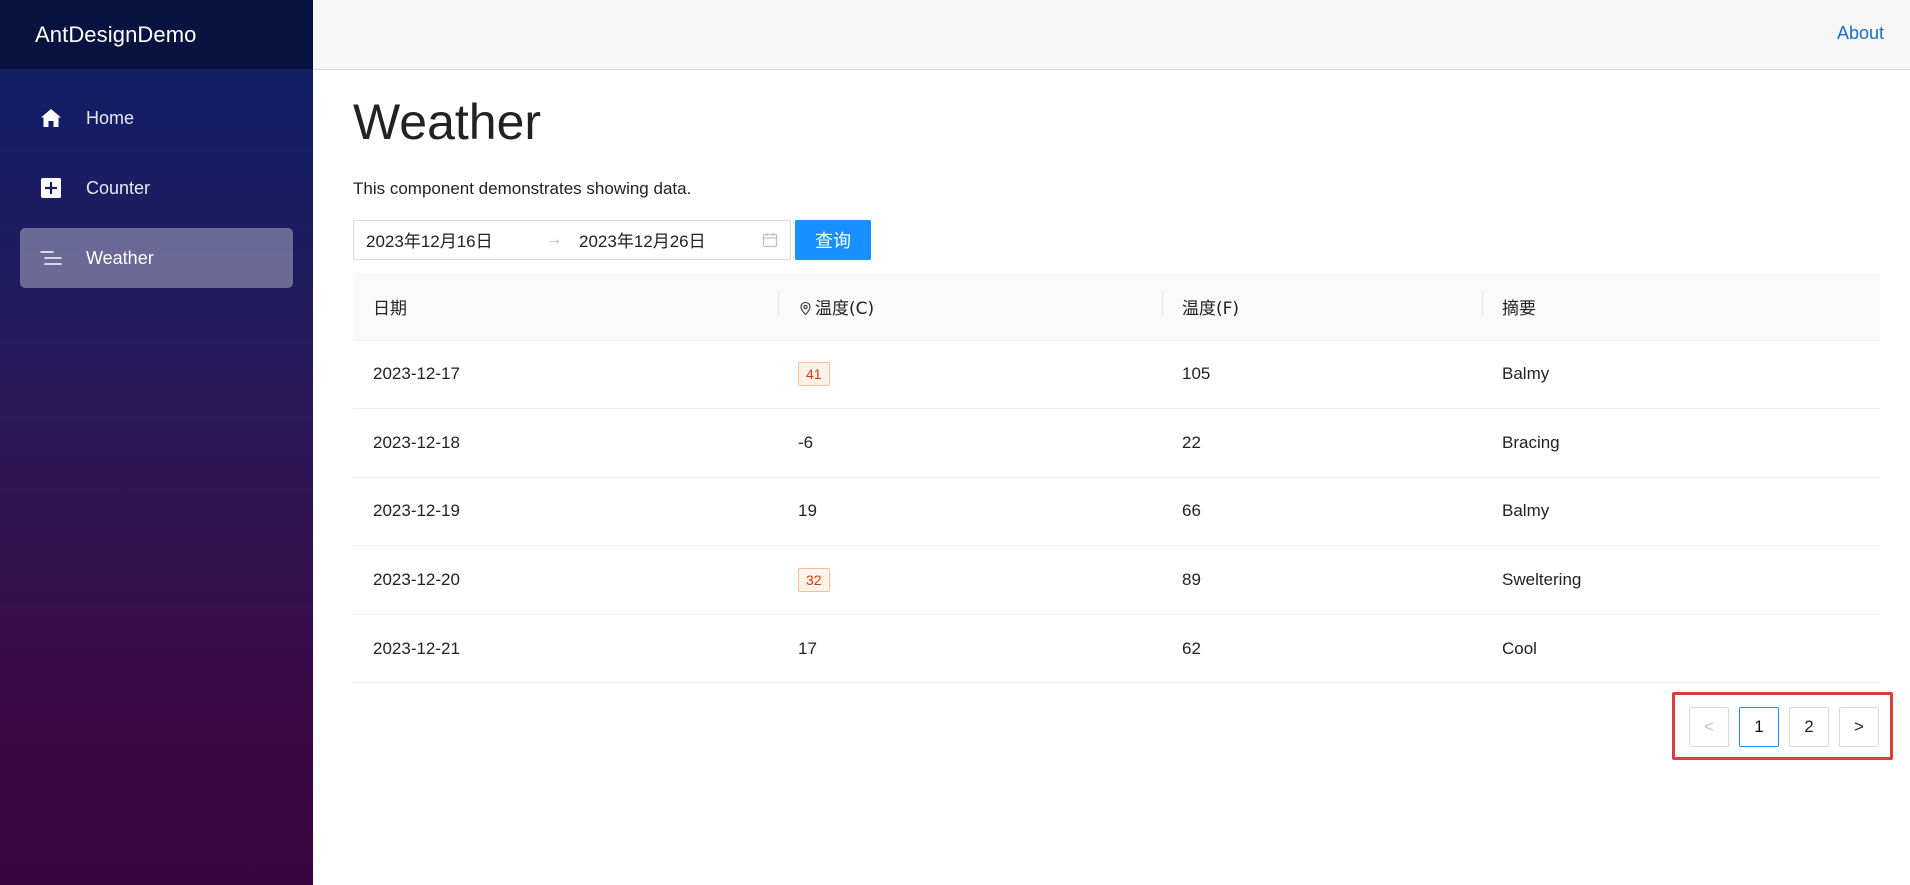  What do you see at coordinates (1191, 511) in the screenshot?
I see `cell-temp-f: 66` at bounding box center [1191, 511].